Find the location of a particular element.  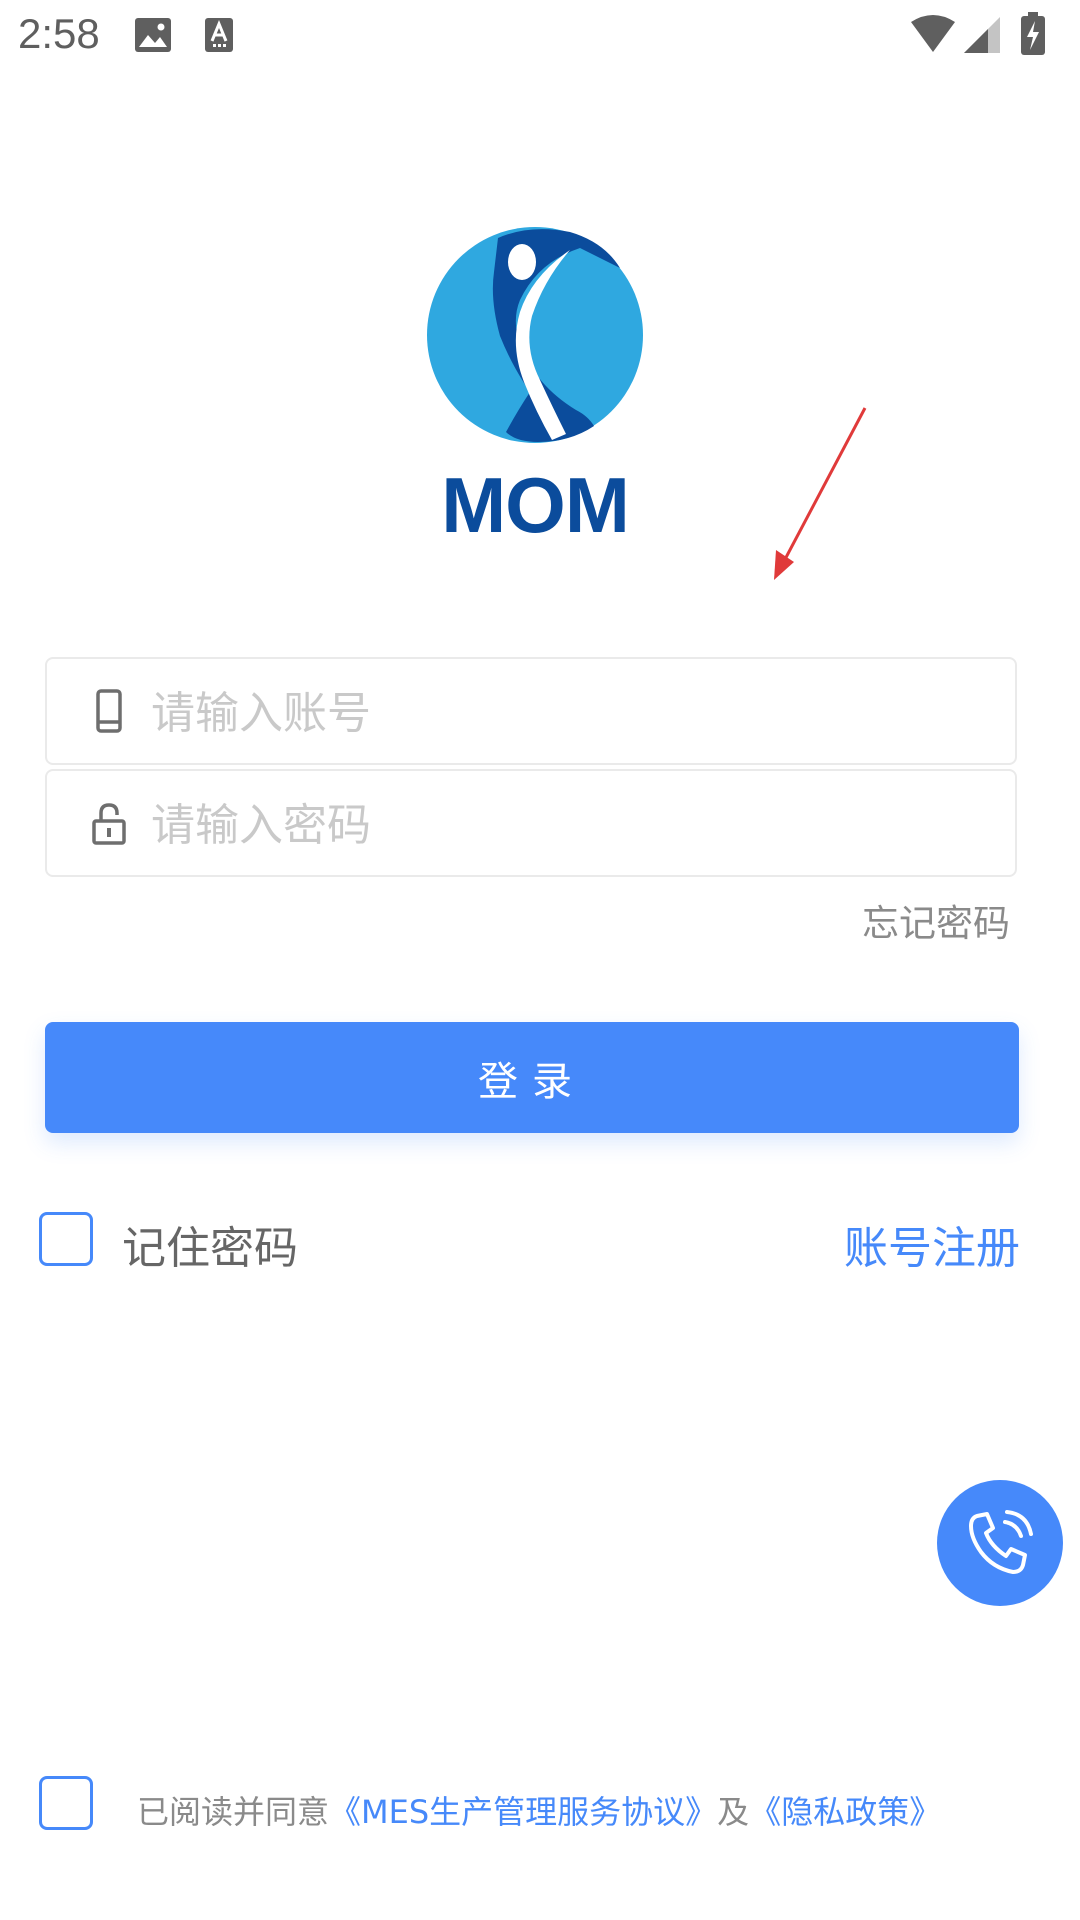

a-notification-icon is located at coordinates (219, 35).